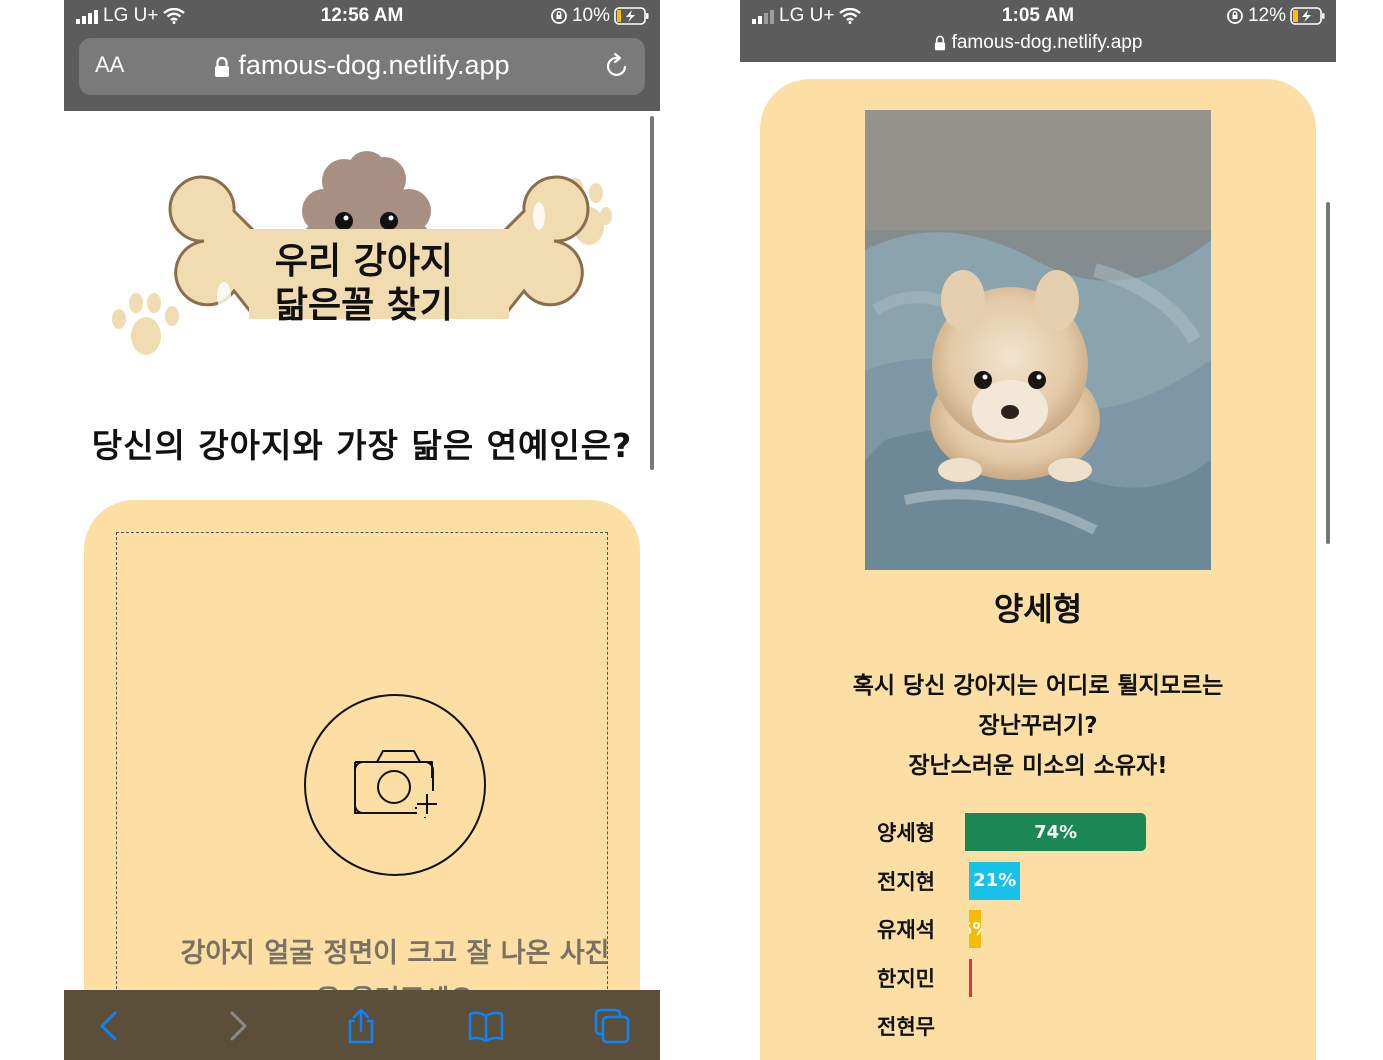 Image resolution: width=1383 pixels, height=1060 pixels. I want to click on forward-icon, so click(237, 1026).